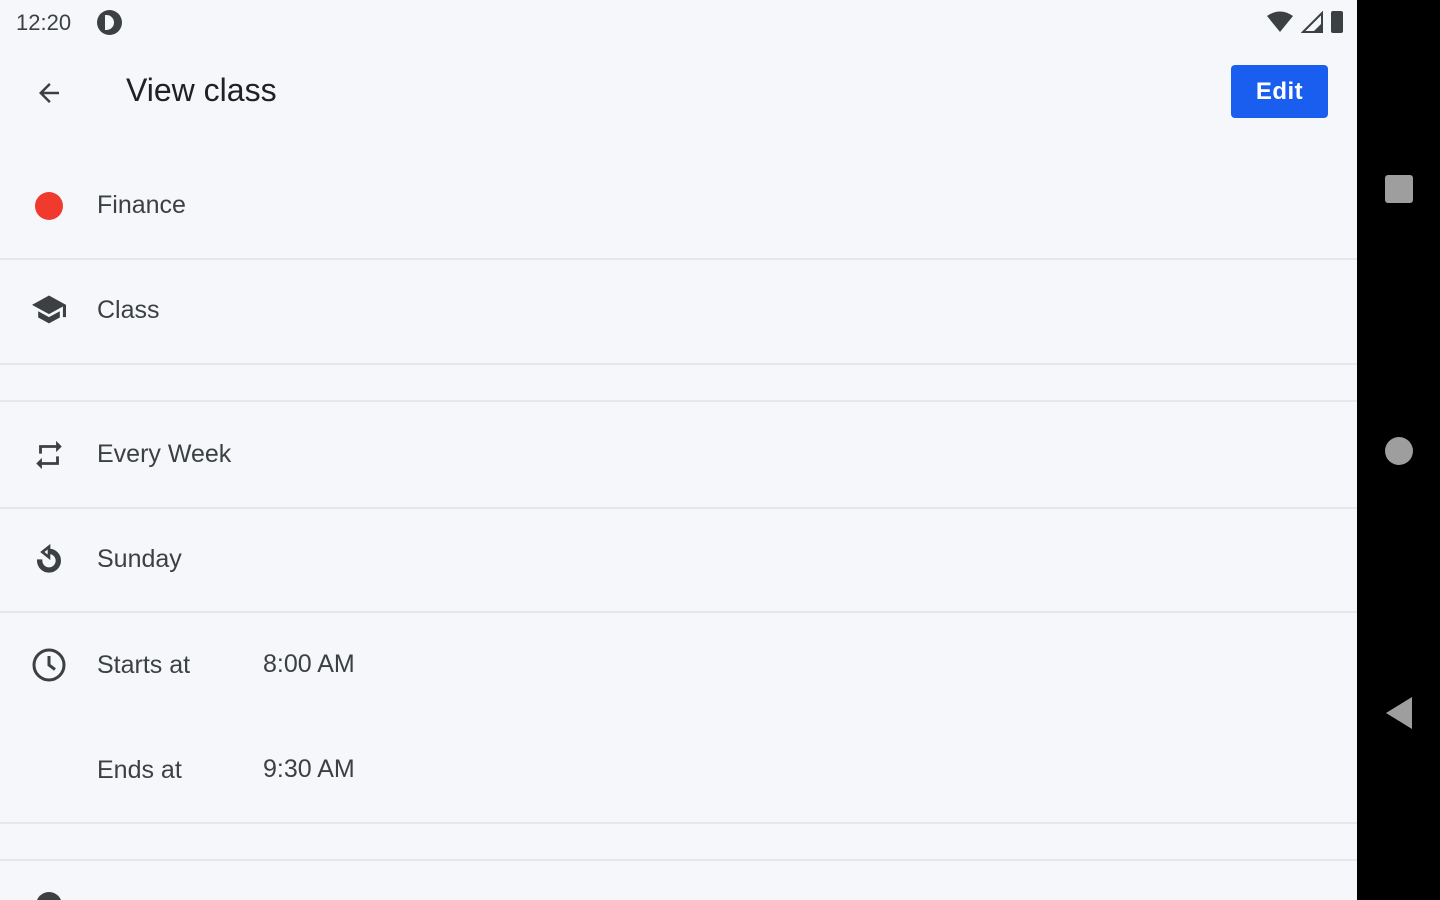  Describe the element at coordinates (678, 455) in the screenshot. I see `repeat-row: Every Week` at that location.